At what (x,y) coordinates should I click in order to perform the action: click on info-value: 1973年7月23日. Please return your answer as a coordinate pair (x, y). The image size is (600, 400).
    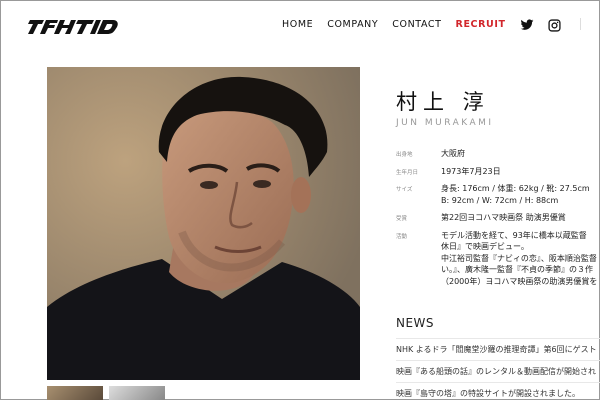
    Looking at the image, I should click on (471, 171).